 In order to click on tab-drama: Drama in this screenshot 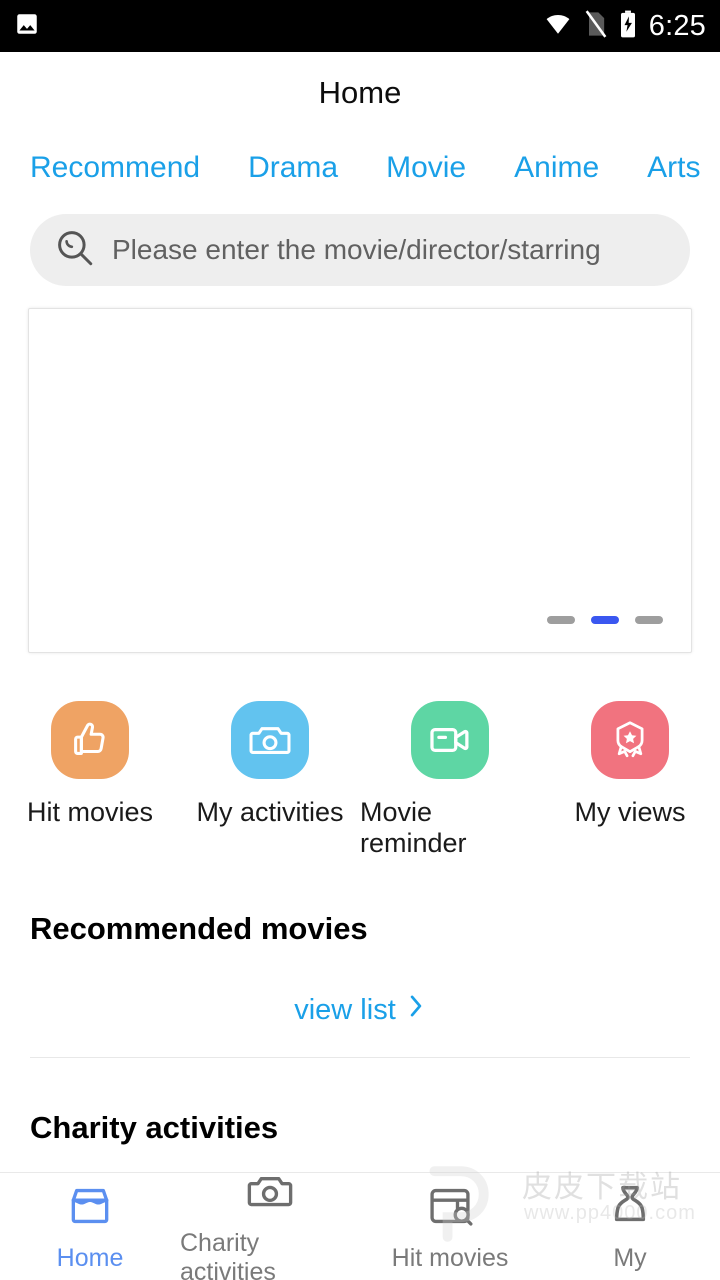, I will do `click(293, 168)`.